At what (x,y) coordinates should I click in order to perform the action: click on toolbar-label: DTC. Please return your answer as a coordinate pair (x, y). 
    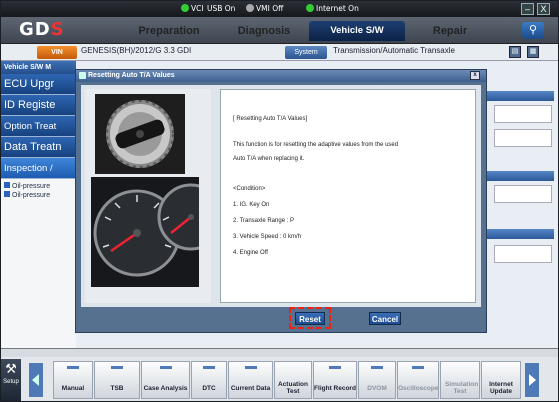
    Looking at the image, I should click on (209, 388).